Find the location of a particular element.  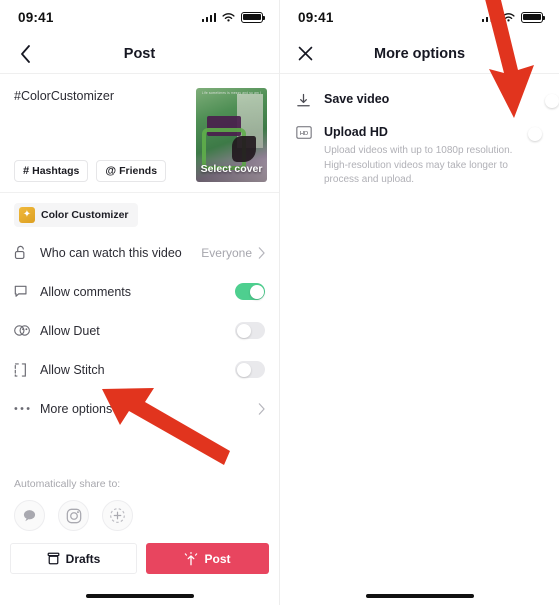

nav-bar-left: Post is located at coordinates (139, 54).